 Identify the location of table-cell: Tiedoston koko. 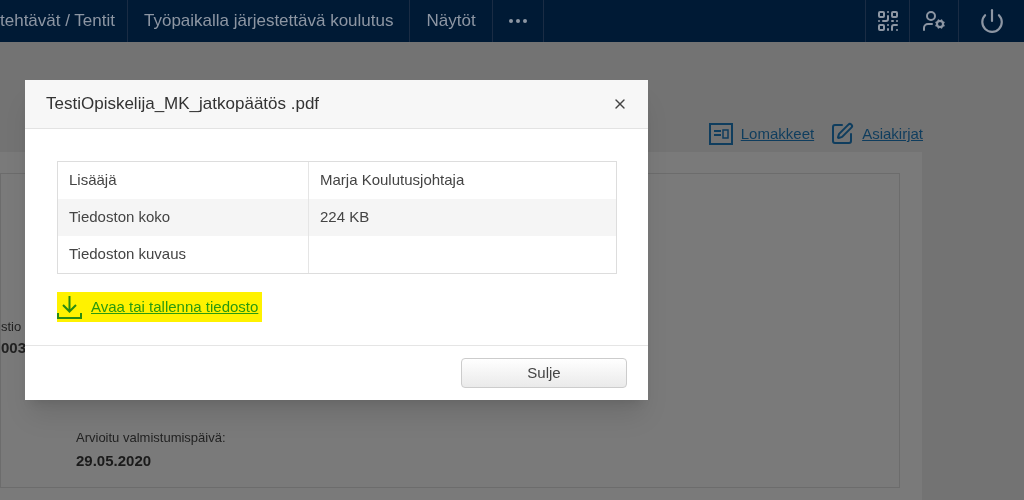
(183, 217).